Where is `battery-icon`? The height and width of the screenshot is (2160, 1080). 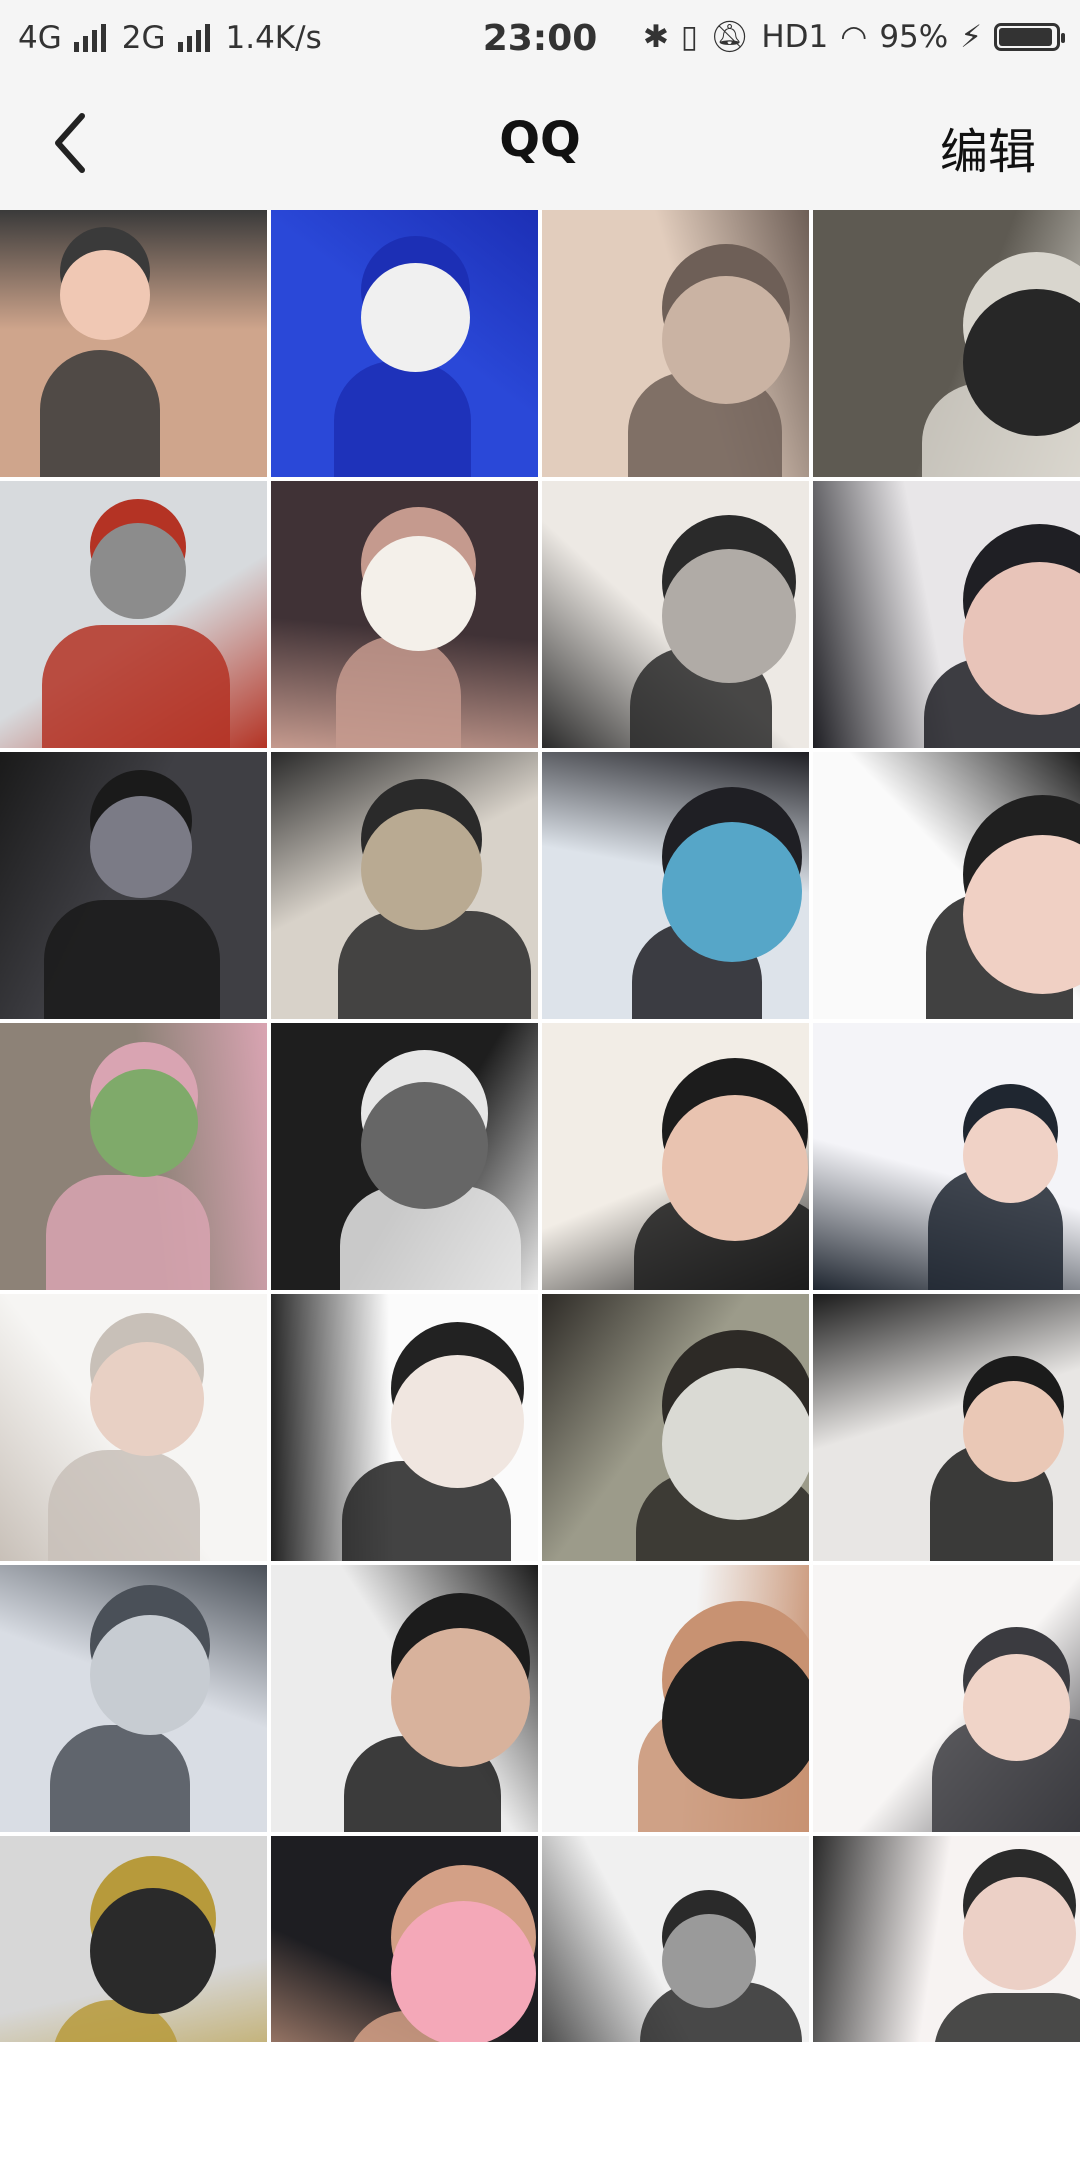
battery-icon is located at coordinates (1029, 36).